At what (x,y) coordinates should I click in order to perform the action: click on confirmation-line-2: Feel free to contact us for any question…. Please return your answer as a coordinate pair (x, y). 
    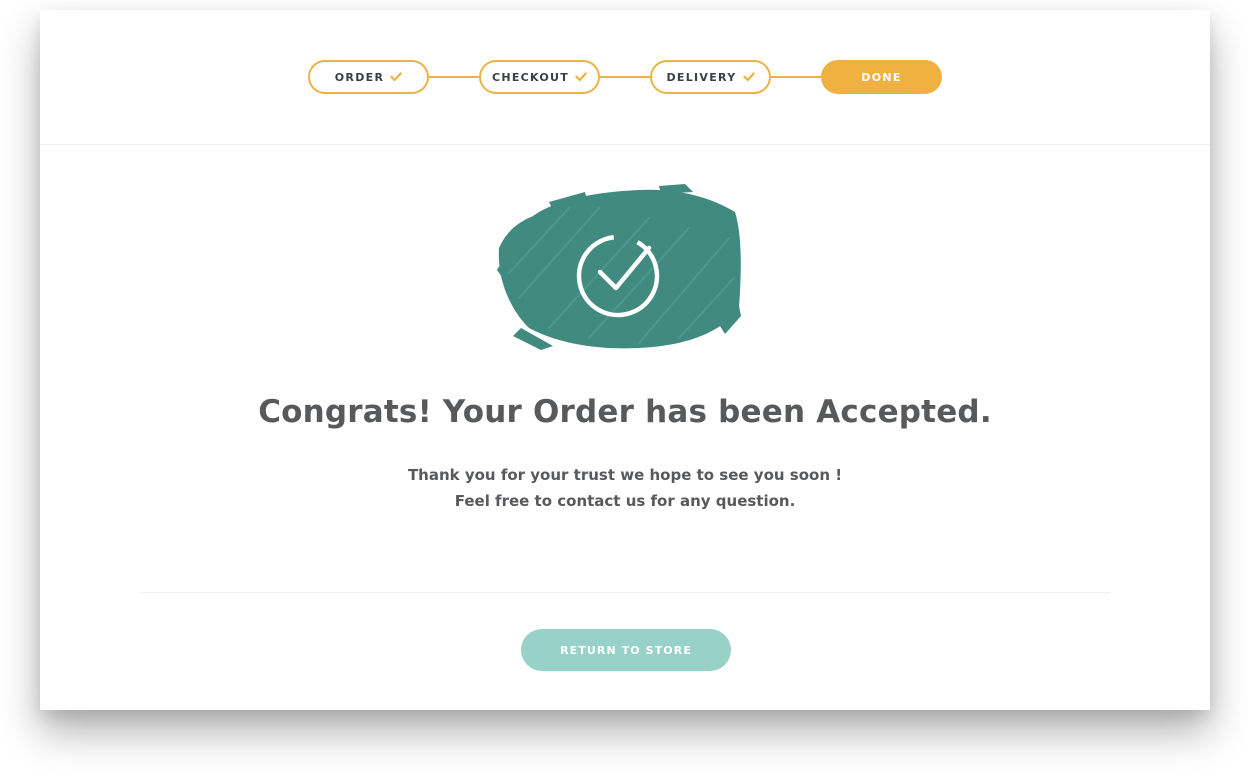
    Looking at the image, I should click on (625, 501).